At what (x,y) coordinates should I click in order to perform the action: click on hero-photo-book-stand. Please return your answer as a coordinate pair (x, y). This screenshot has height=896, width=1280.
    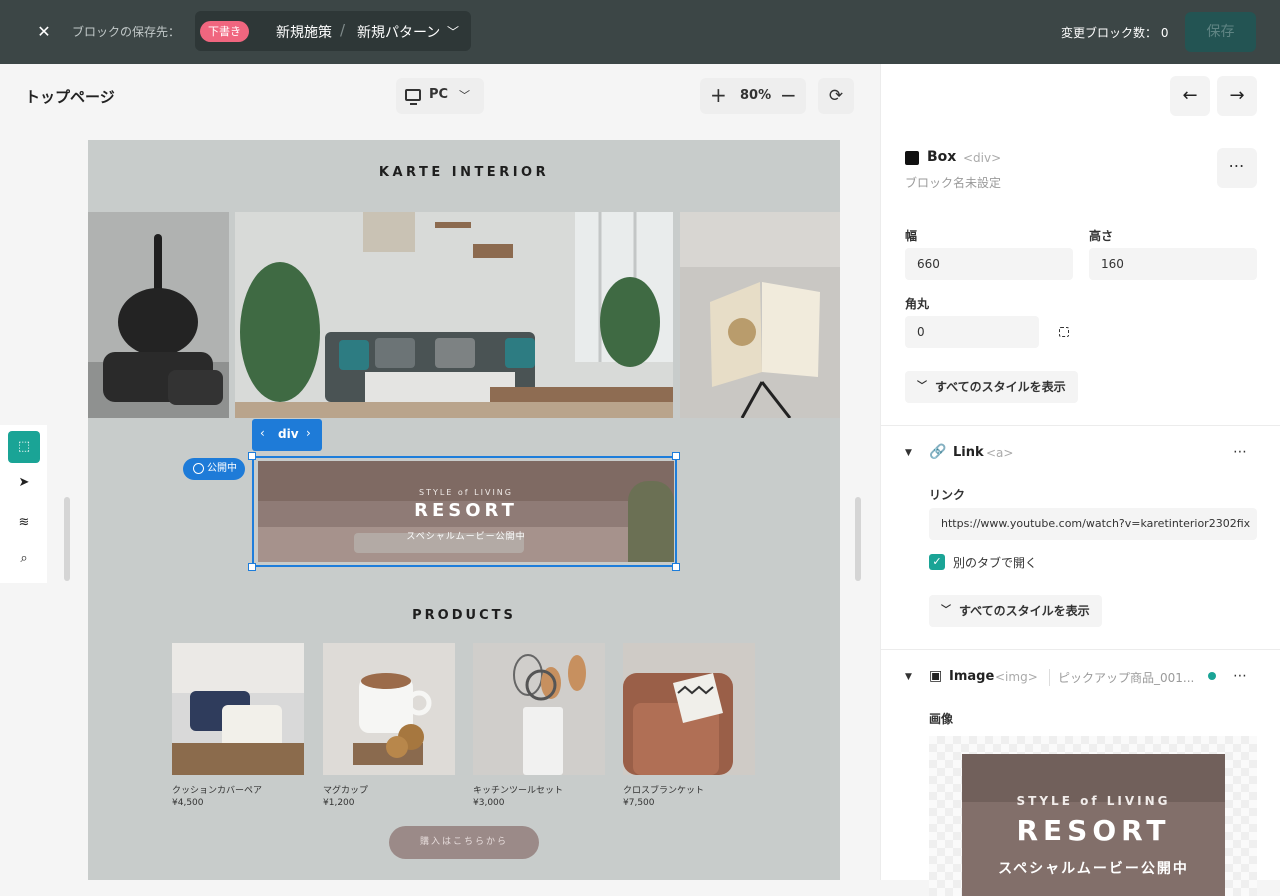
    Looking at the image, I should click on (760, 315).